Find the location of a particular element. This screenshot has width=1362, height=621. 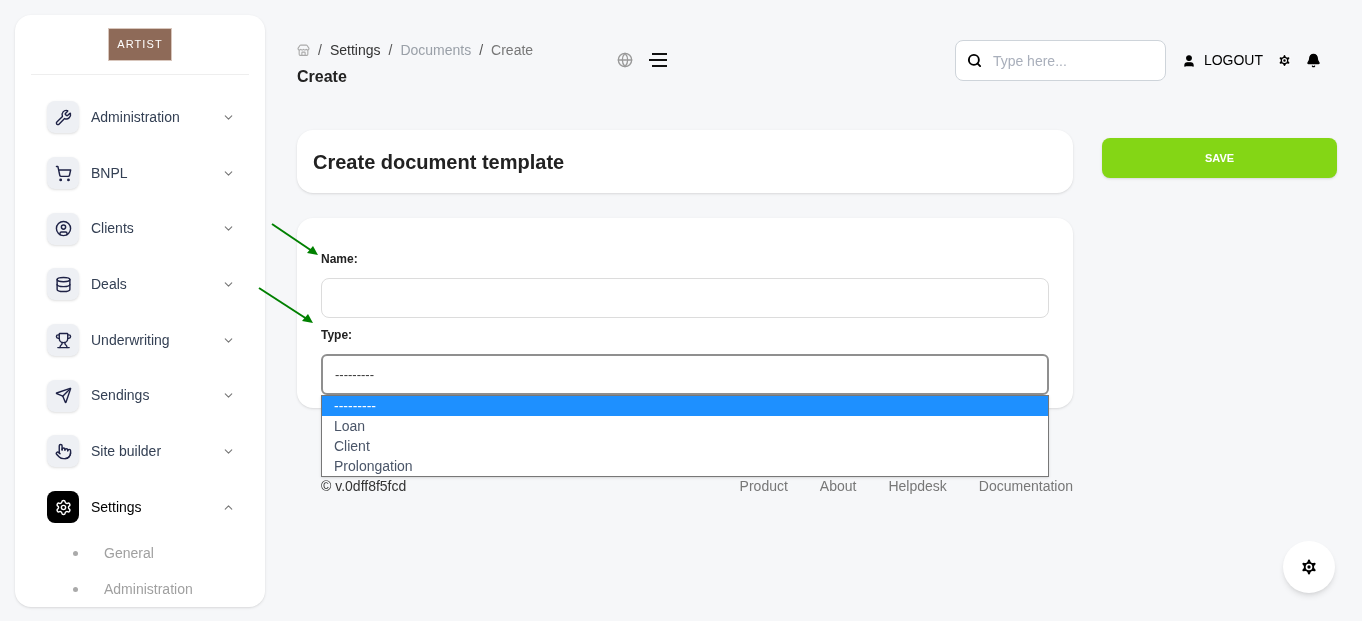

gear-icon is located at coordinates (63, 507).